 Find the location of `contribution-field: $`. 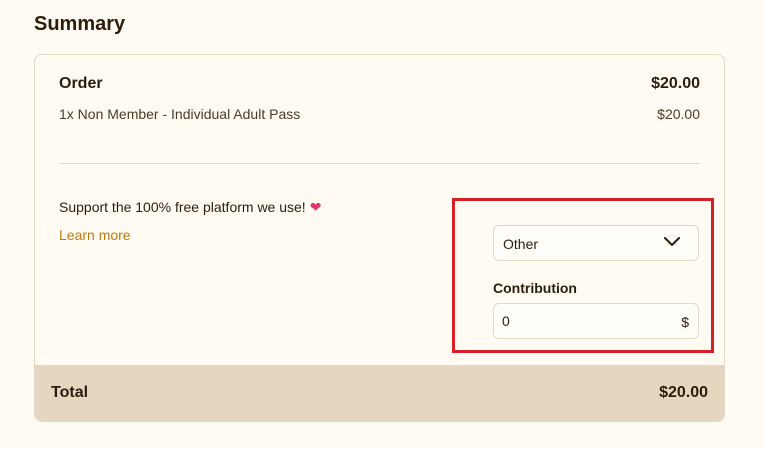

contribution-field: $ is located at coordinates (596, 321).